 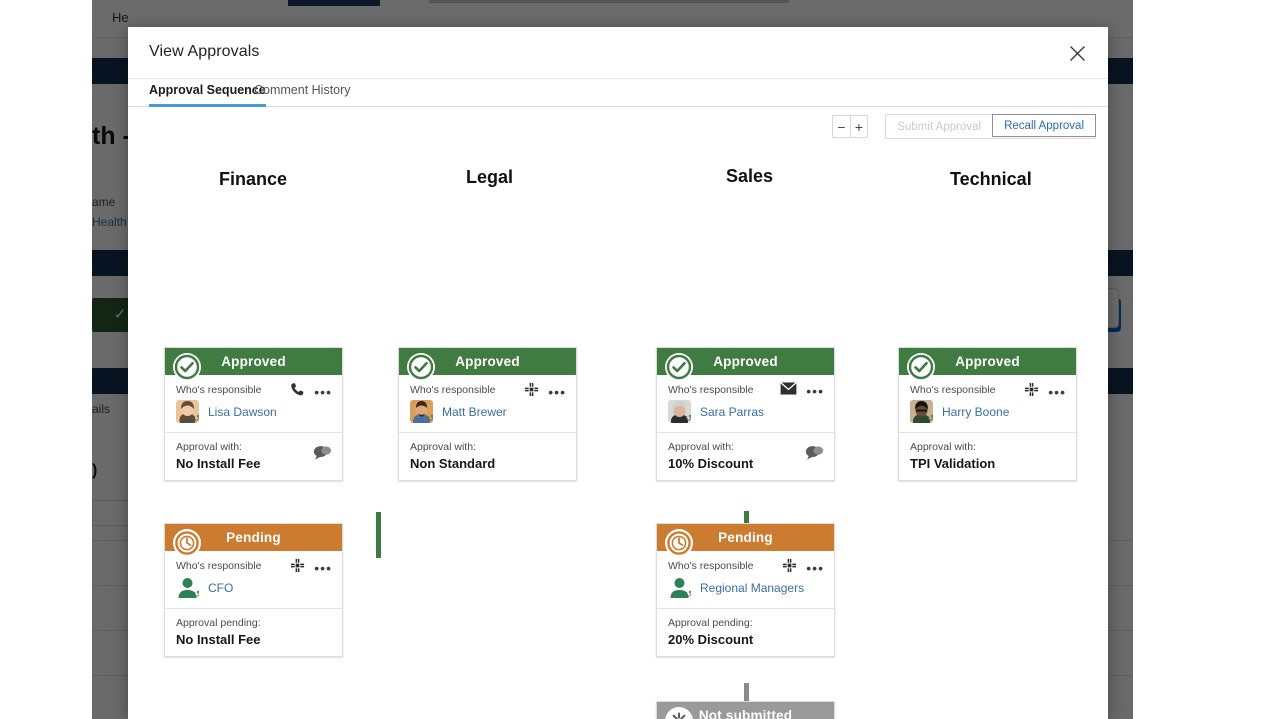 What do you see at coordinates (253, 179) in the screenshot?
I see `column-title-finance: Finance` at bounding box center [253, 179].